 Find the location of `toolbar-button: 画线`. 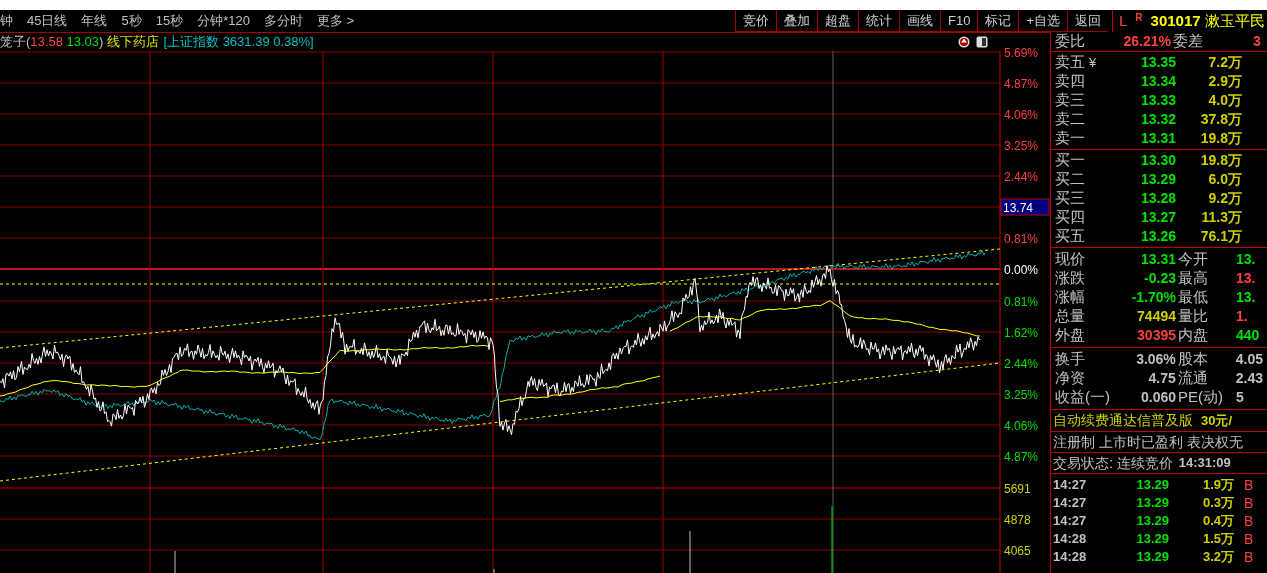

toolbar-button: 画线 is located at coordinates (919, 20).